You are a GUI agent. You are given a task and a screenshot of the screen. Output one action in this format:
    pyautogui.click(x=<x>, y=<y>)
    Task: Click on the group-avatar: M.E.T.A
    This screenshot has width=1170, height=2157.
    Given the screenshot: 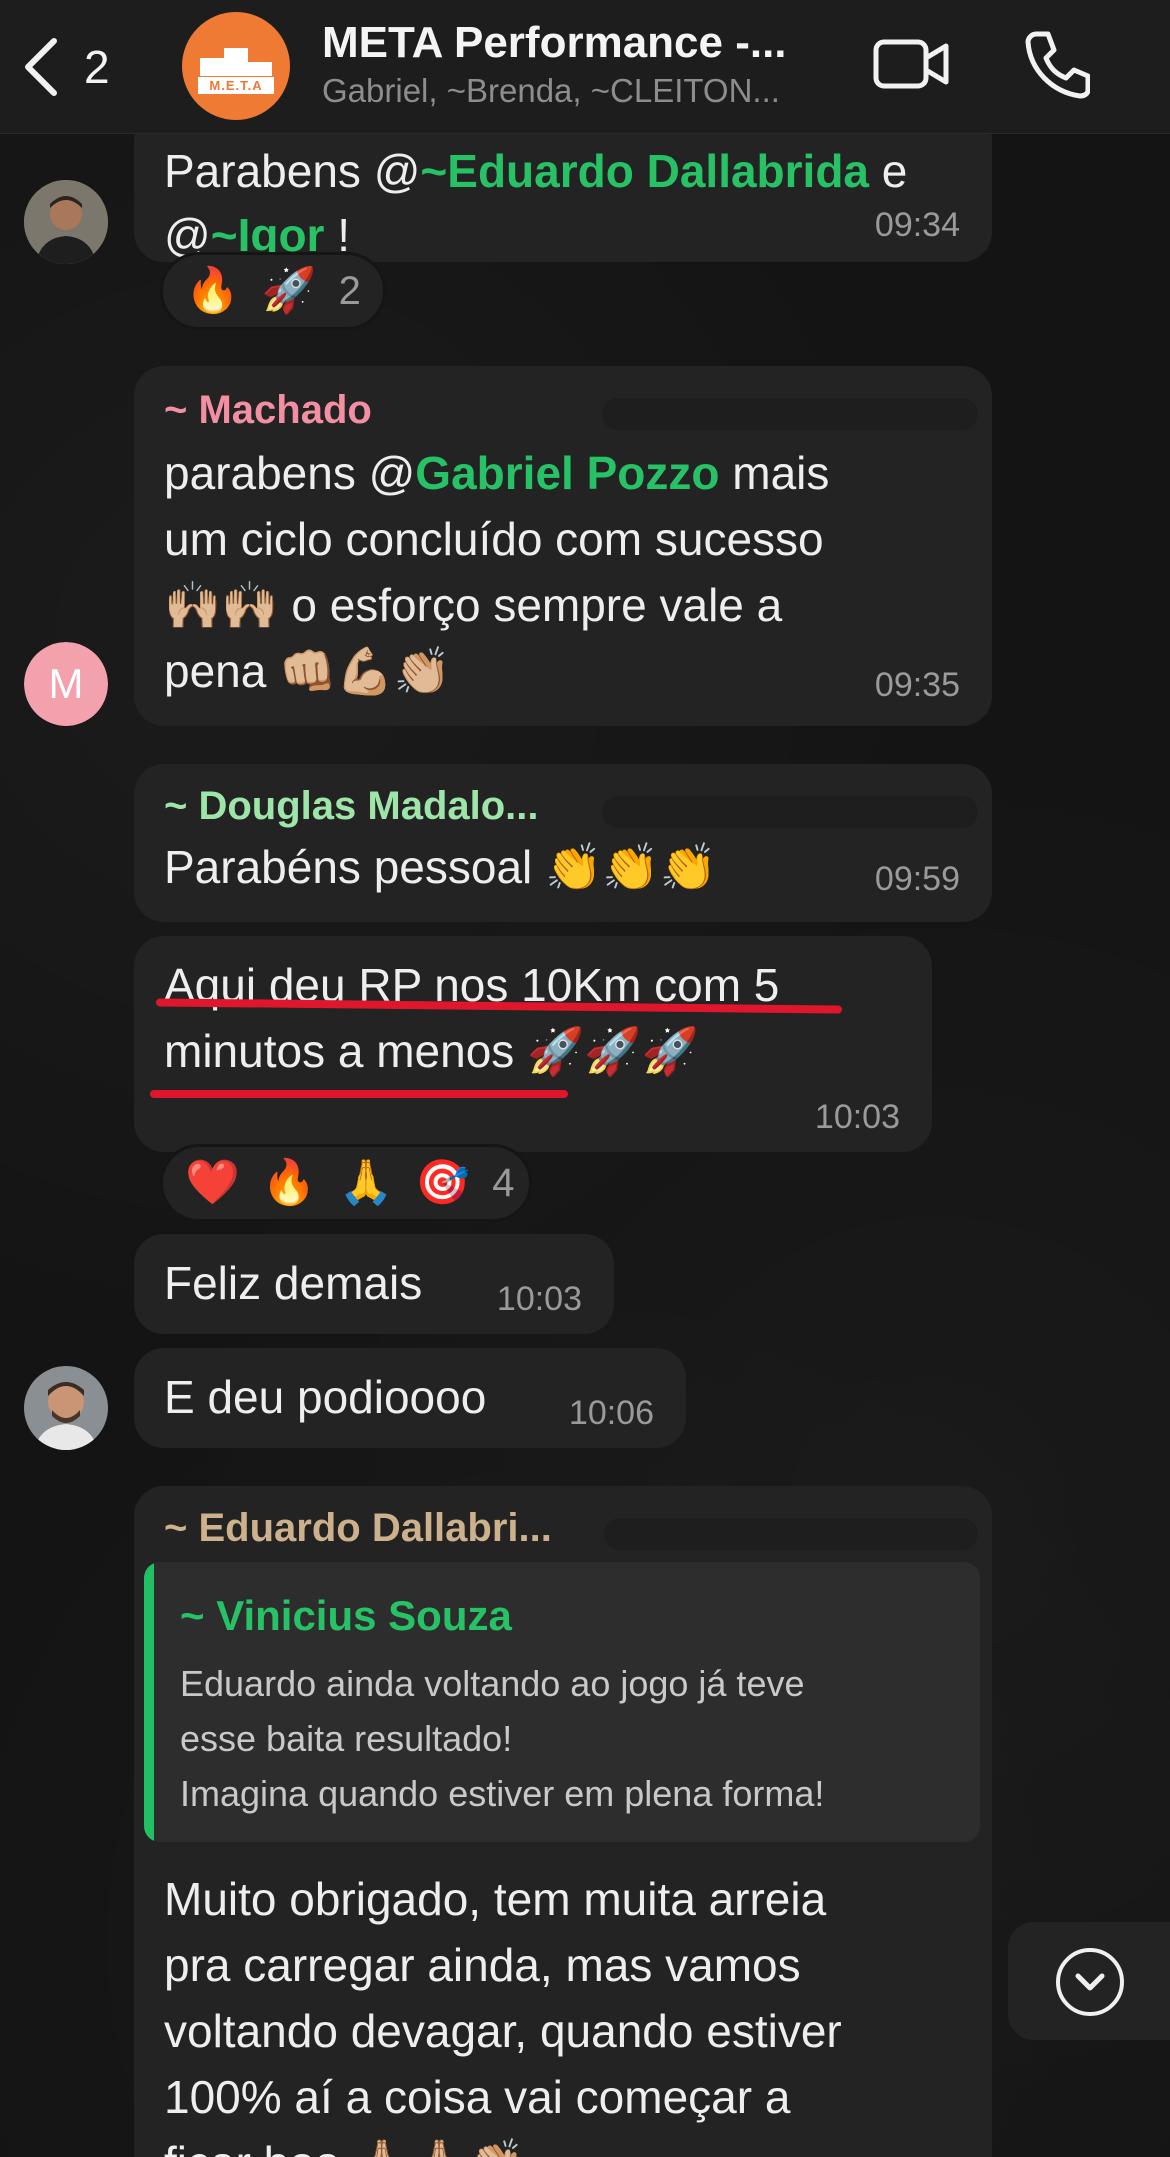 What is the action you would take?
    pyautogui.click(x=236, y=66)
    